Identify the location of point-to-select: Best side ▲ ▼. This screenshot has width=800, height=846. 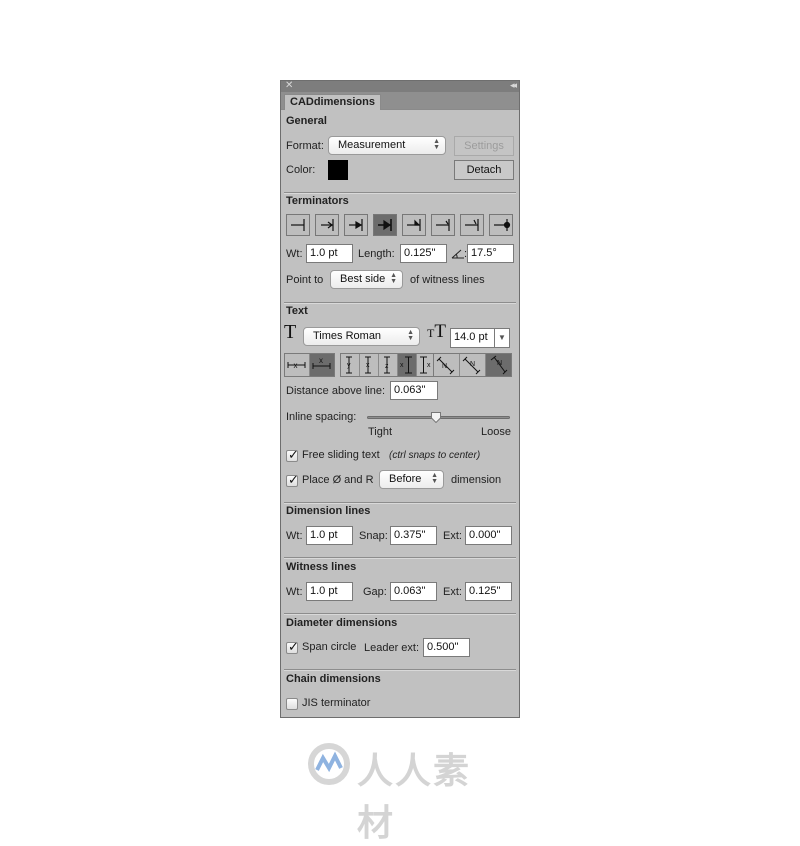
(366, 279).